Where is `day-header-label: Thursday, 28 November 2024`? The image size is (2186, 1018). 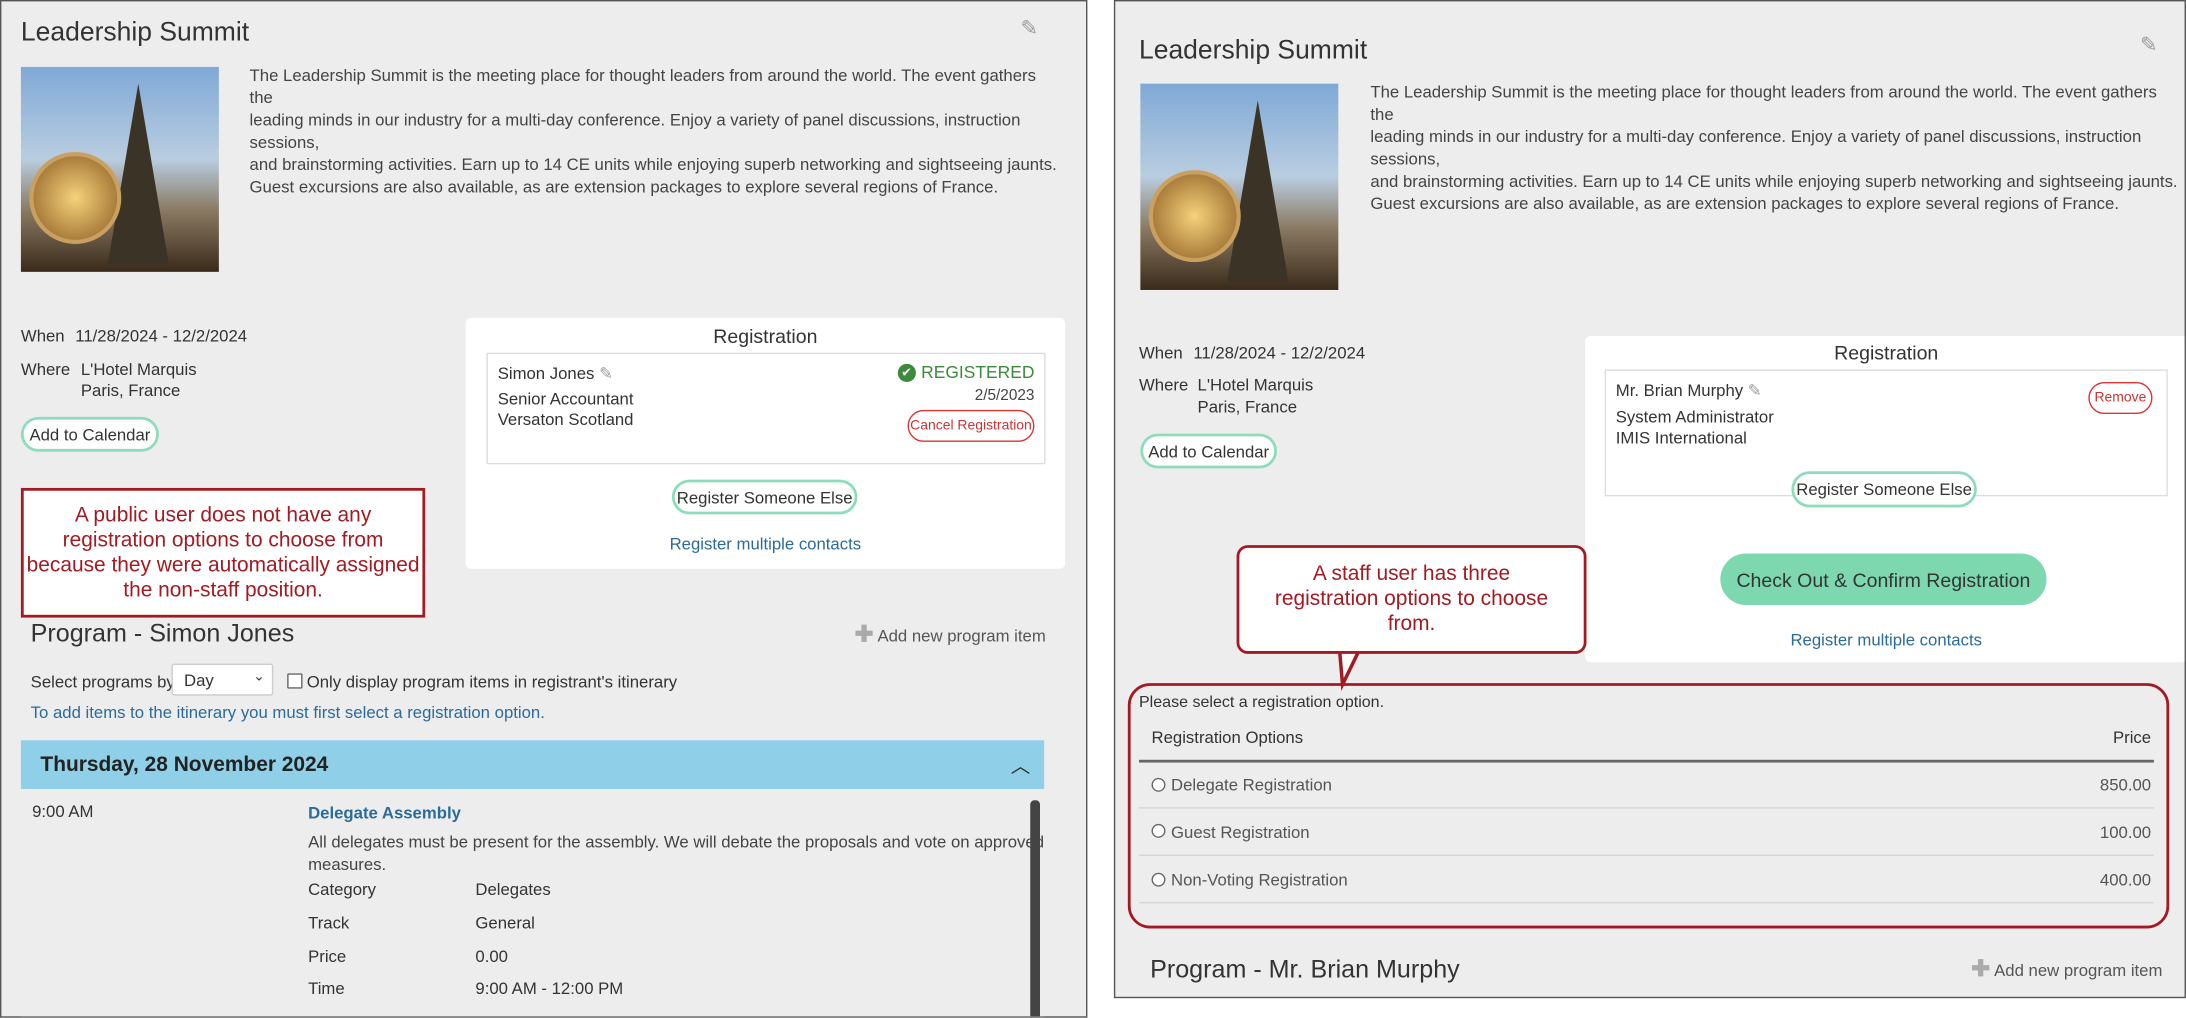 day-header-label: Thursday, 28 November 2024 is located at coordinates (184, 764).